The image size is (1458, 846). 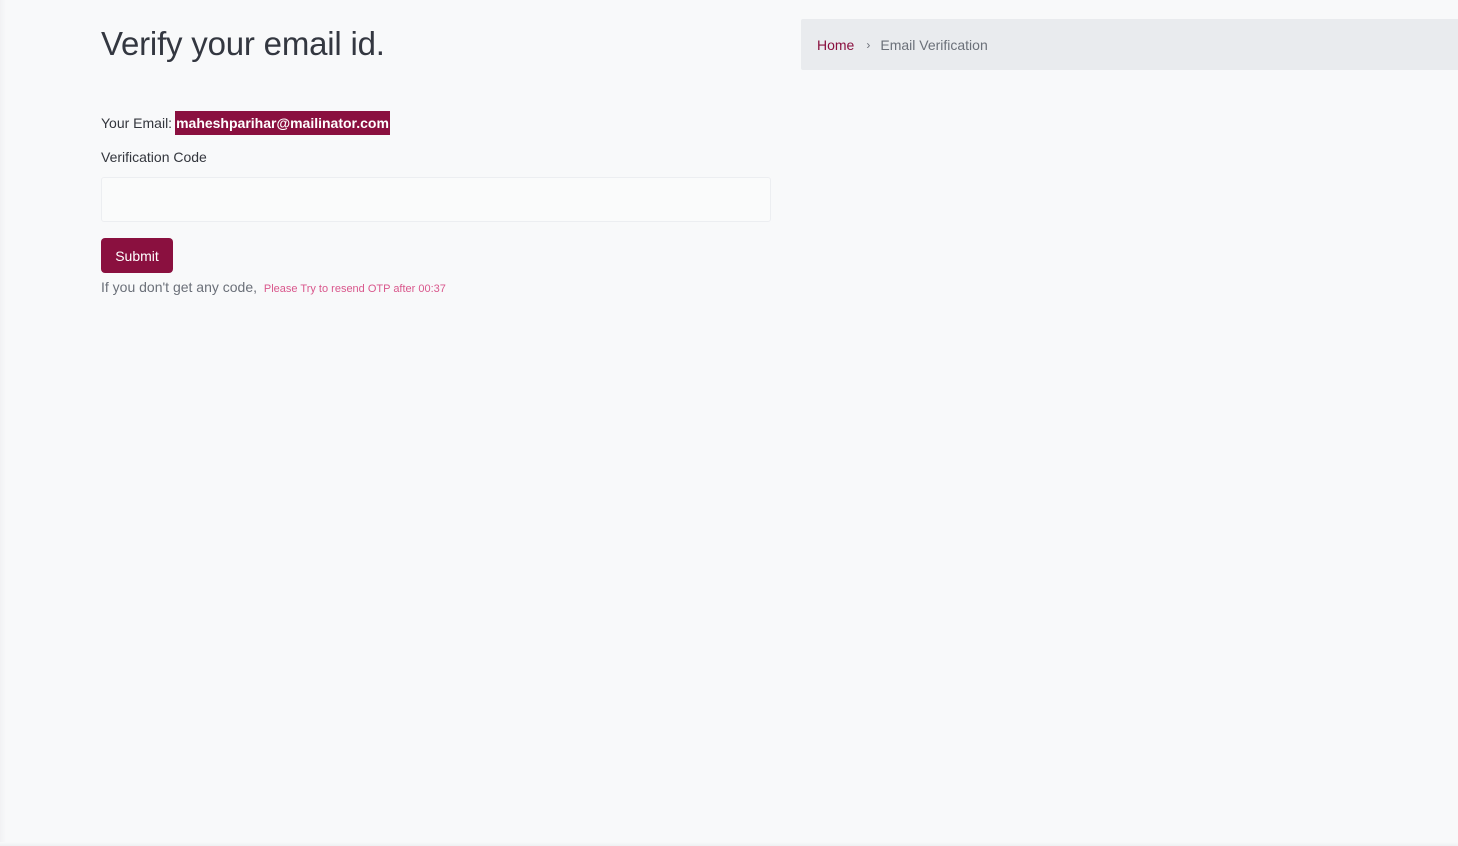 I want to click on verification-code-input, so click(x=436, y=199).